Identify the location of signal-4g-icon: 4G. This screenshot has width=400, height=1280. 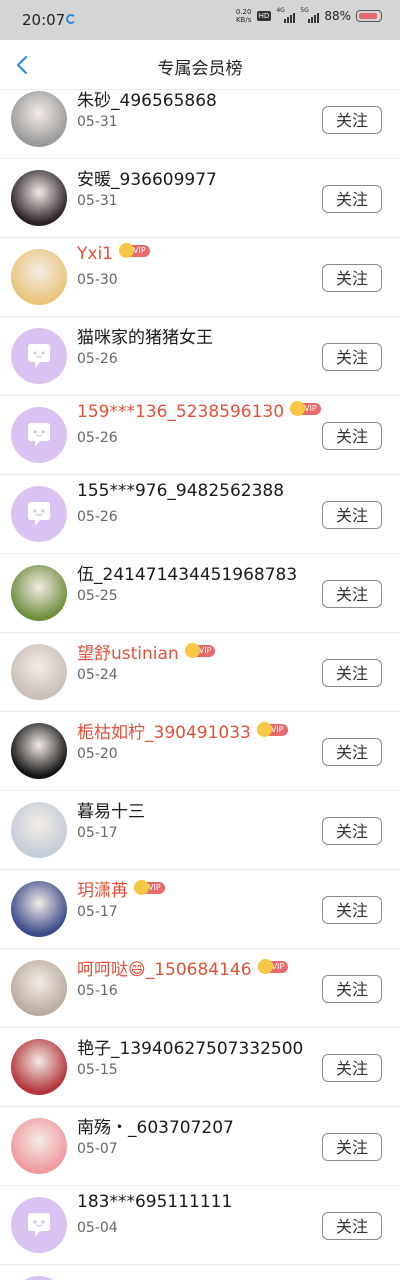
(286, 15).